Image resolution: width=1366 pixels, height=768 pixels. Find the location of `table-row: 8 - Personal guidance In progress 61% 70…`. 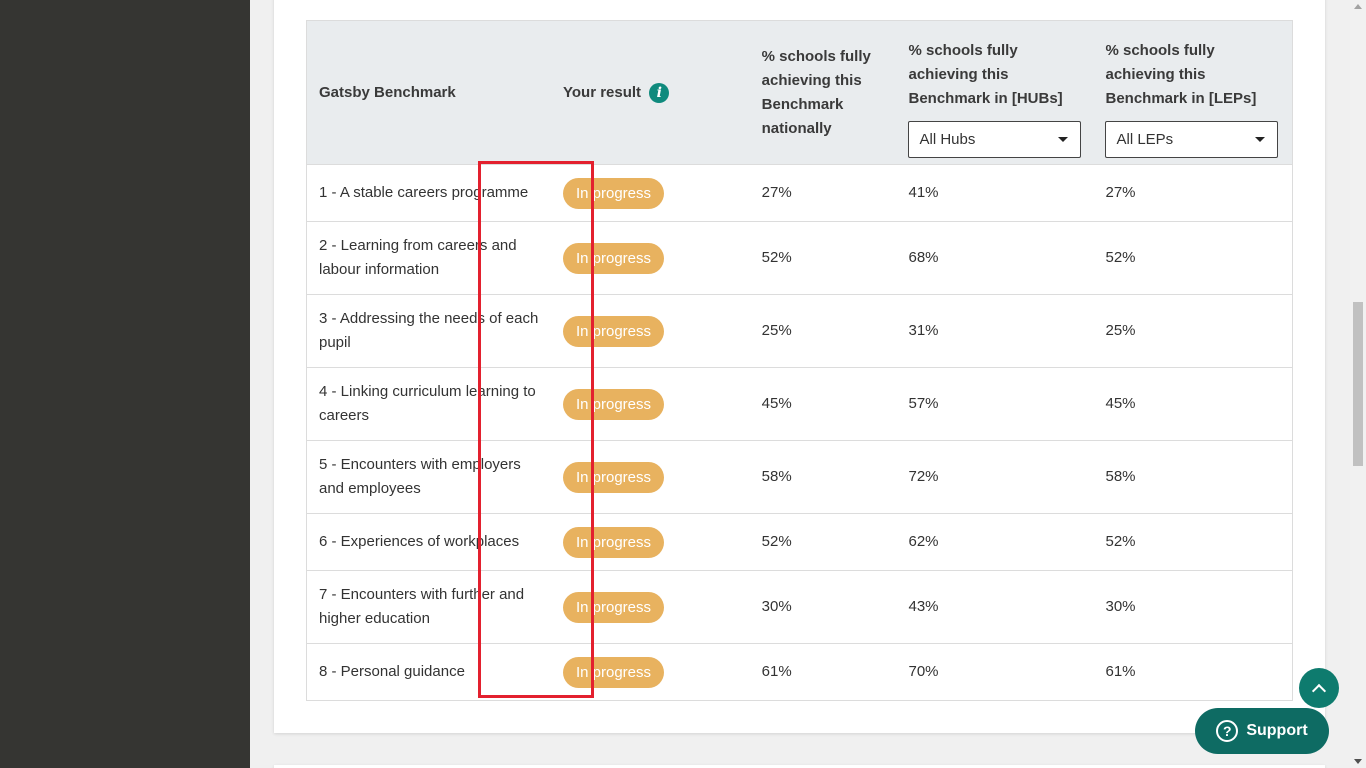

table-row: 8 - Personal guidance In progress 61% 70… is located at coordinates (799, 672).